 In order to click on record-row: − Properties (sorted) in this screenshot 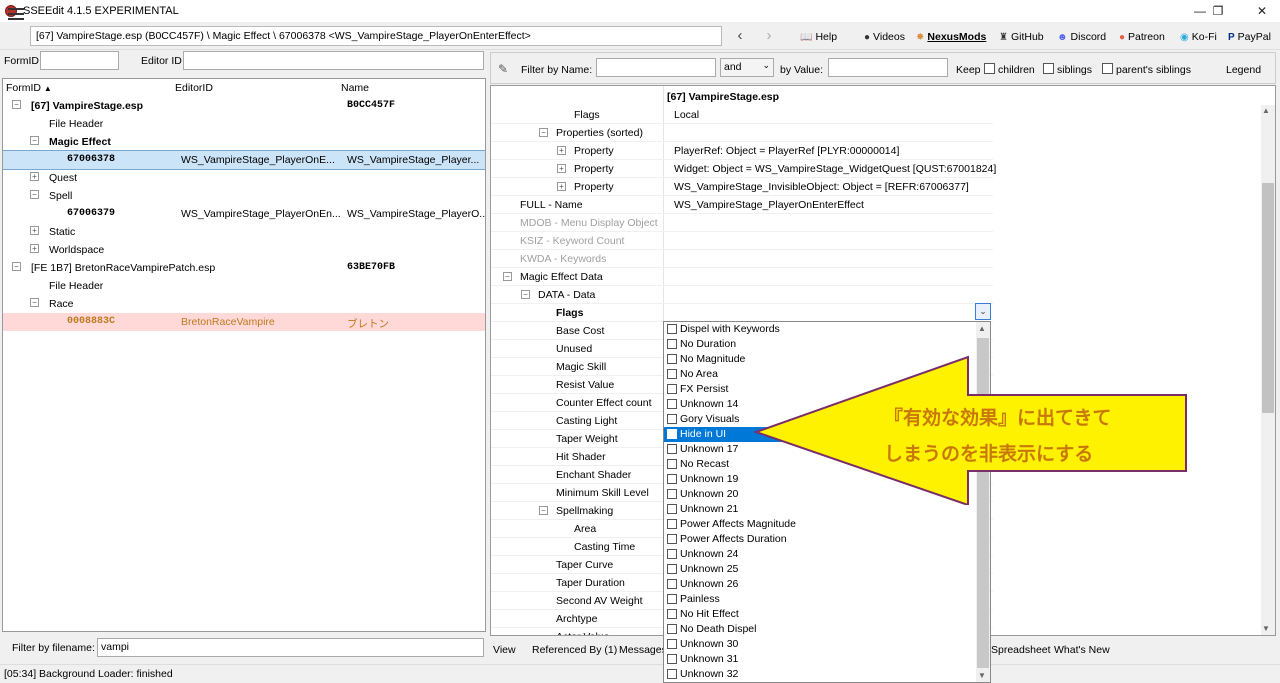, I will do `click(742, 133)`.